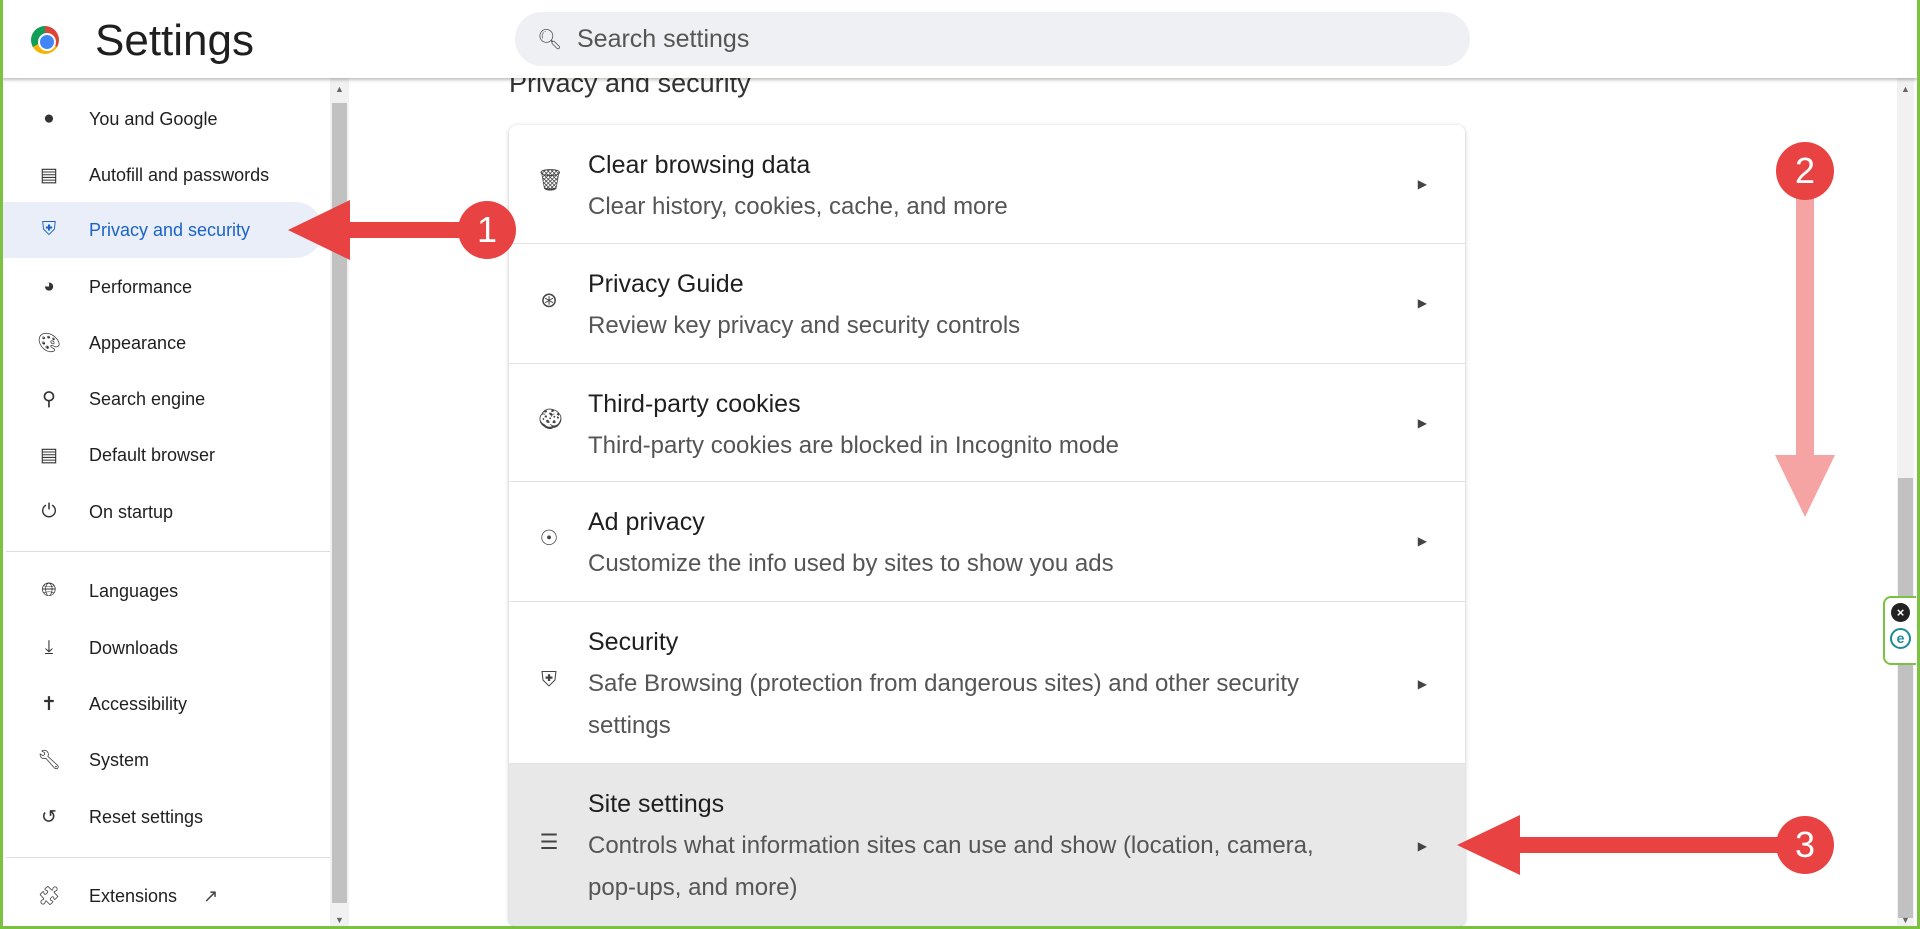  I want to click on annotation-badge-2: 2, so click(1805, 171).